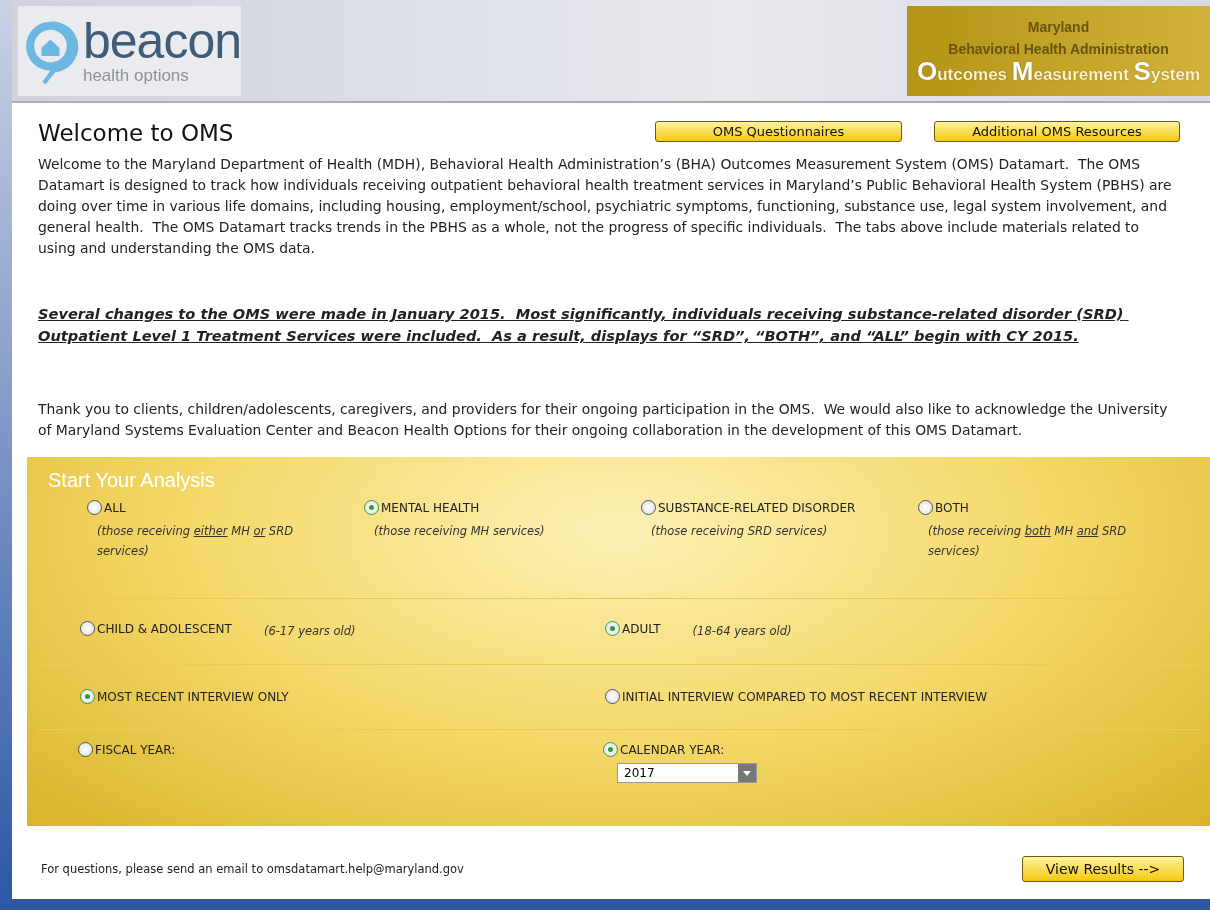  What do you see at coordinates (309, 632) in the screenshot?
I see `option-description: (6-17 years old)` at bounding box center [309, 632].